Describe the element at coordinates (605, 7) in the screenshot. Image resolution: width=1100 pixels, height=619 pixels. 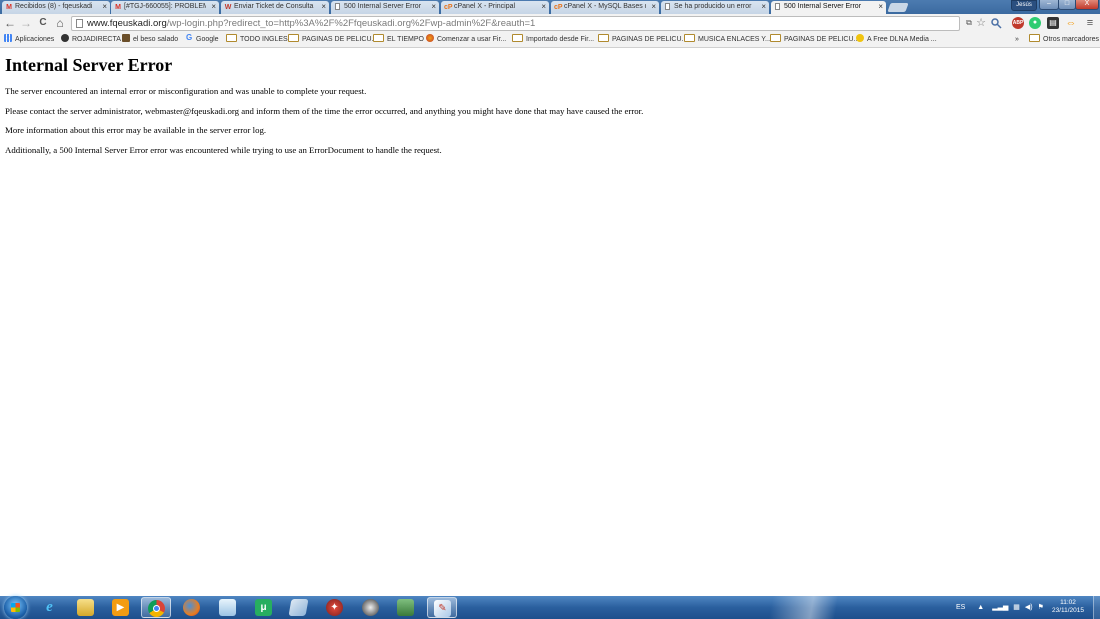
I see `tab-cpanel-mysql: cP cPanel X - MySQL Bases d ×` at that location.